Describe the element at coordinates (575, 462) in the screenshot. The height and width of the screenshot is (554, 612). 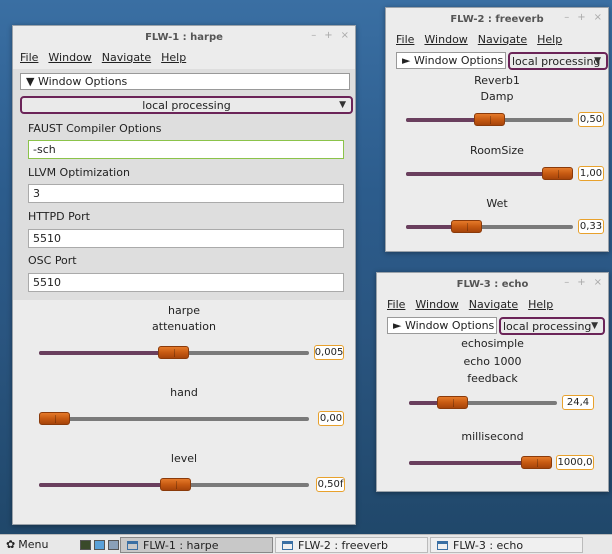
I see `slider-value-millisecond: 1000,0` at that location.